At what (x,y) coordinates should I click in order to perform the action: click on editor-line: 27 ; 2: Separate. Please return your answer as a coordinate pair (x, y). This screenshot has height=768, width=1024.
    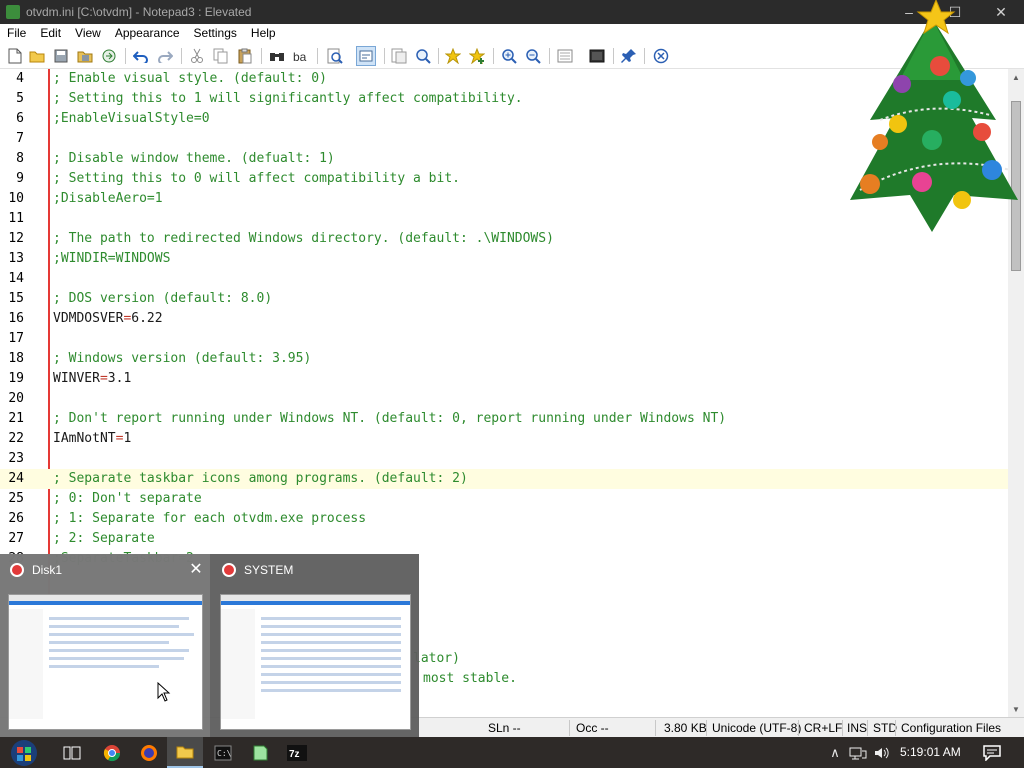
    Looking at the image, I should click on (504, 539).